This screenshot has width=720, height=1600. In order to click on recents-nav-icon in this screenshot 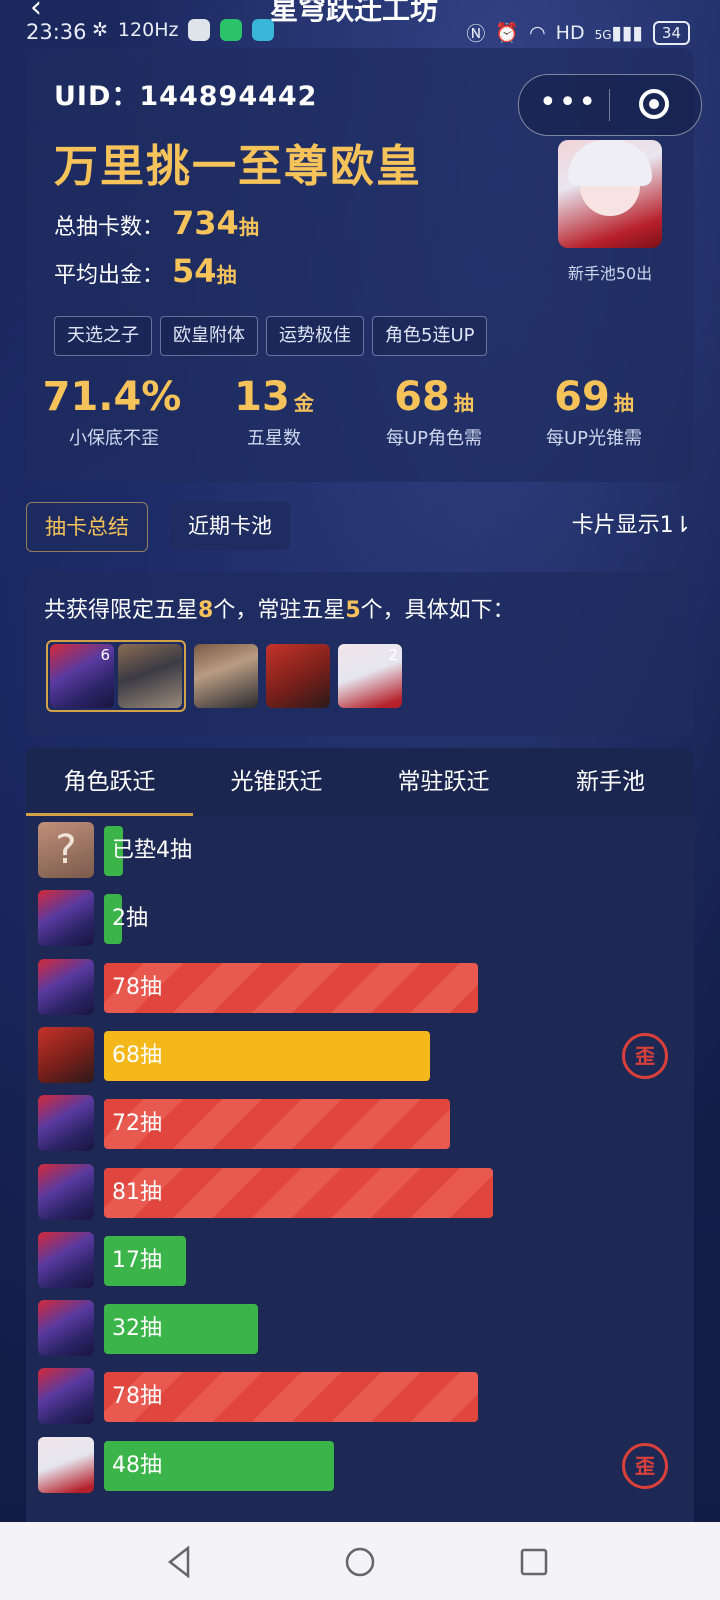, I will do `click(534, 1562)`.